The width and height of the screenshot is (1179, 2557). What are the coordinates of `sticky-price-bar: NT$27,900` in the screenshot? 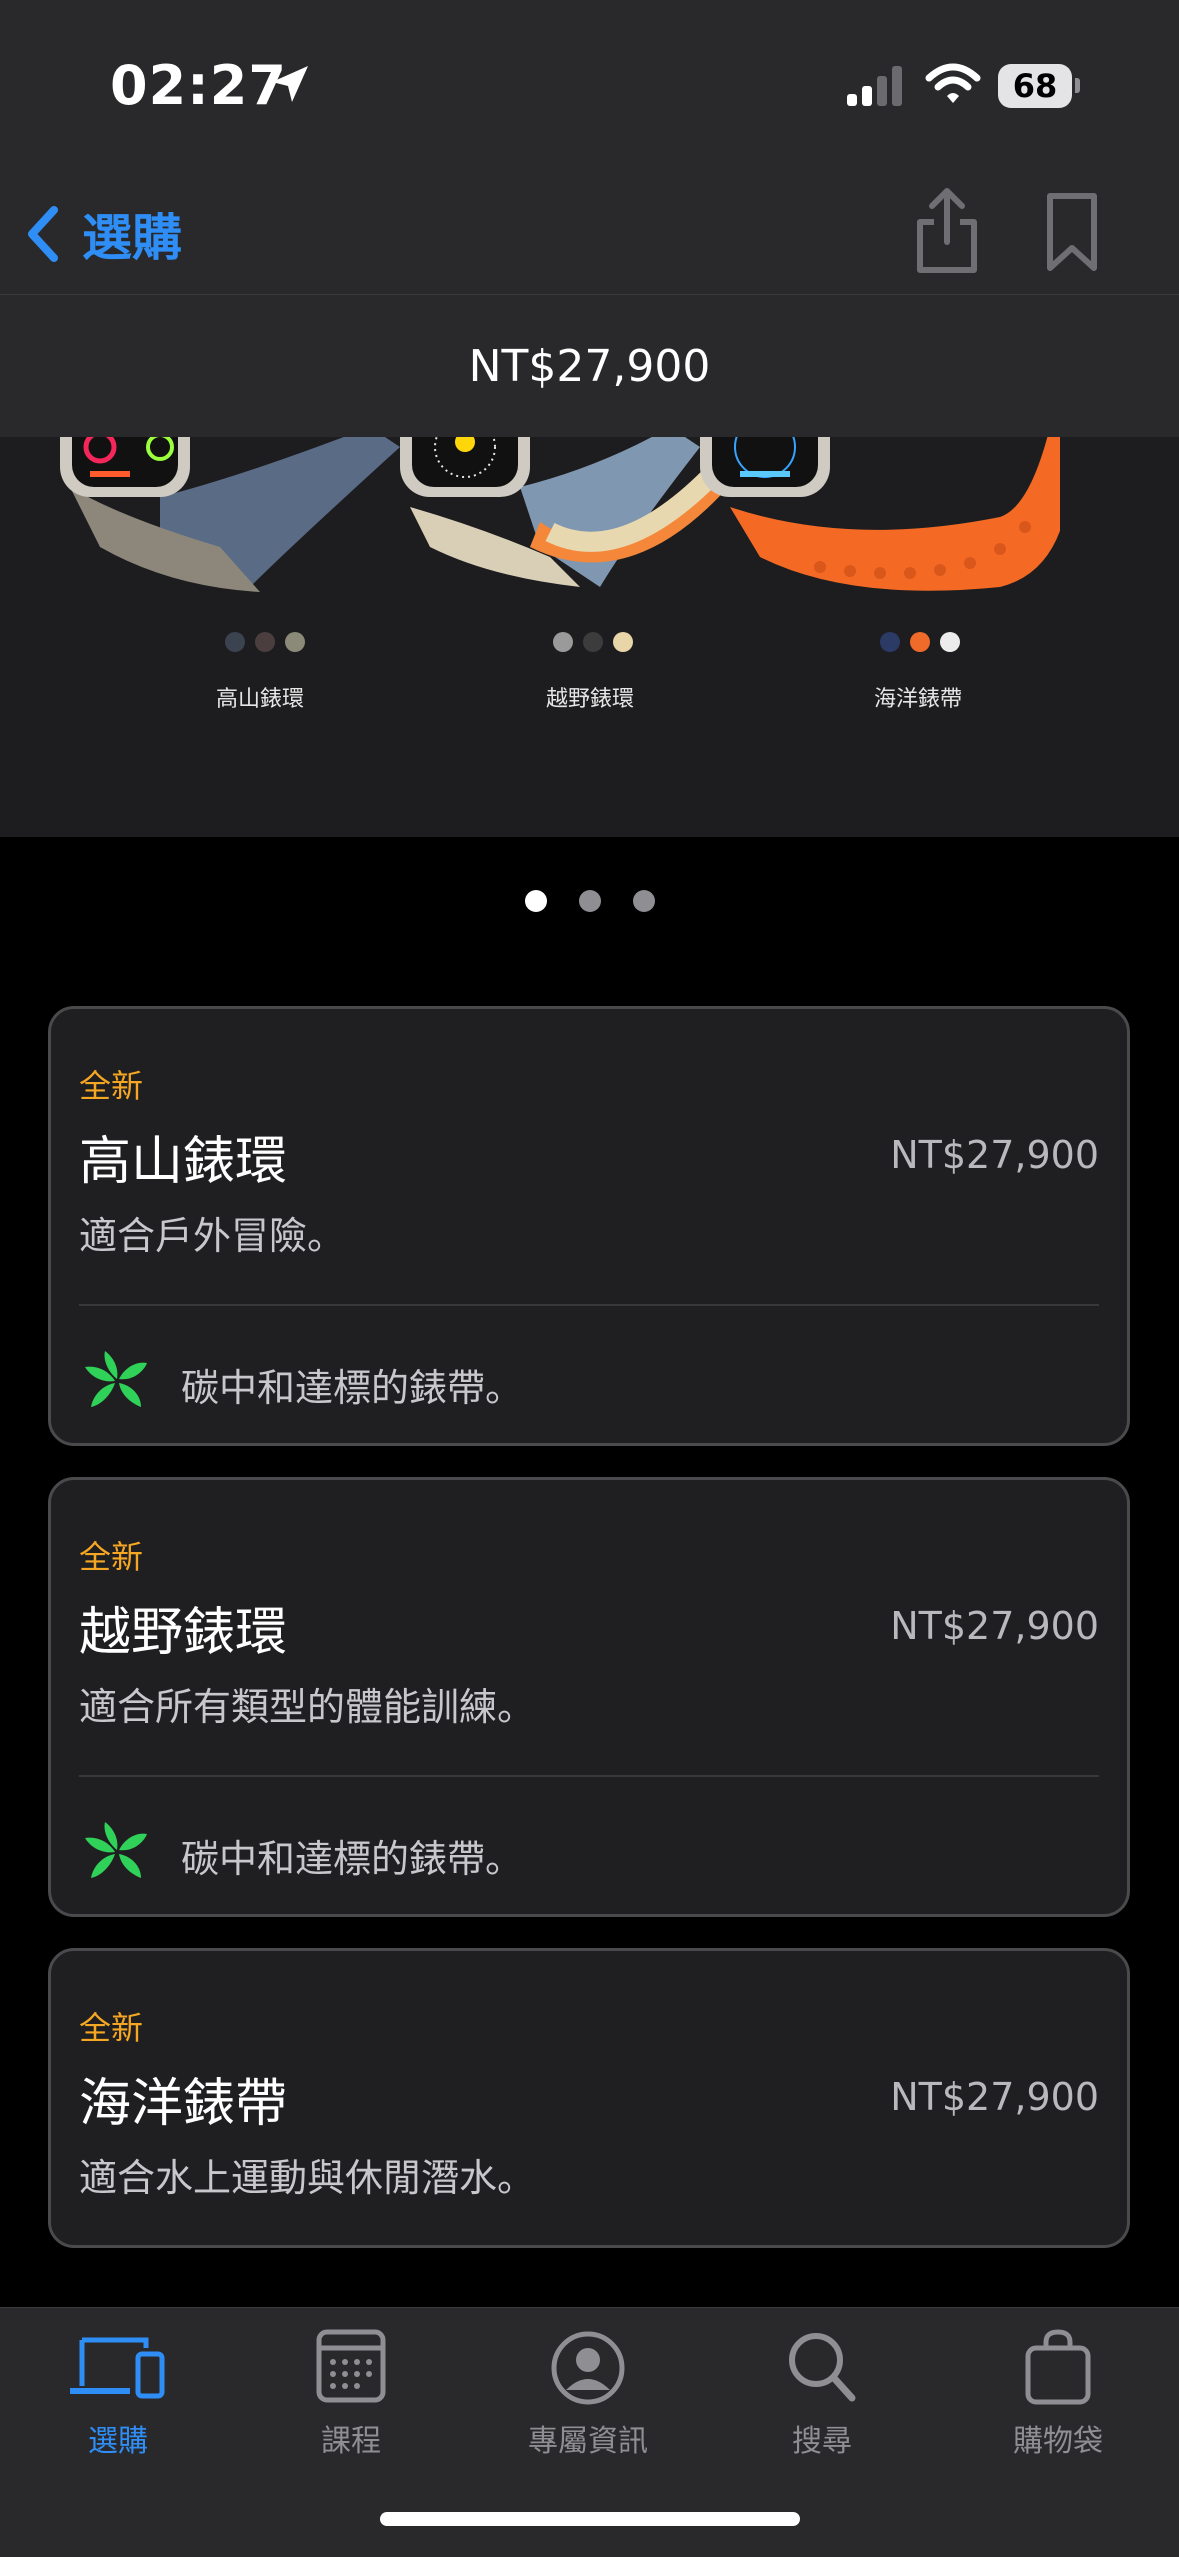 It's located at (589, 366).